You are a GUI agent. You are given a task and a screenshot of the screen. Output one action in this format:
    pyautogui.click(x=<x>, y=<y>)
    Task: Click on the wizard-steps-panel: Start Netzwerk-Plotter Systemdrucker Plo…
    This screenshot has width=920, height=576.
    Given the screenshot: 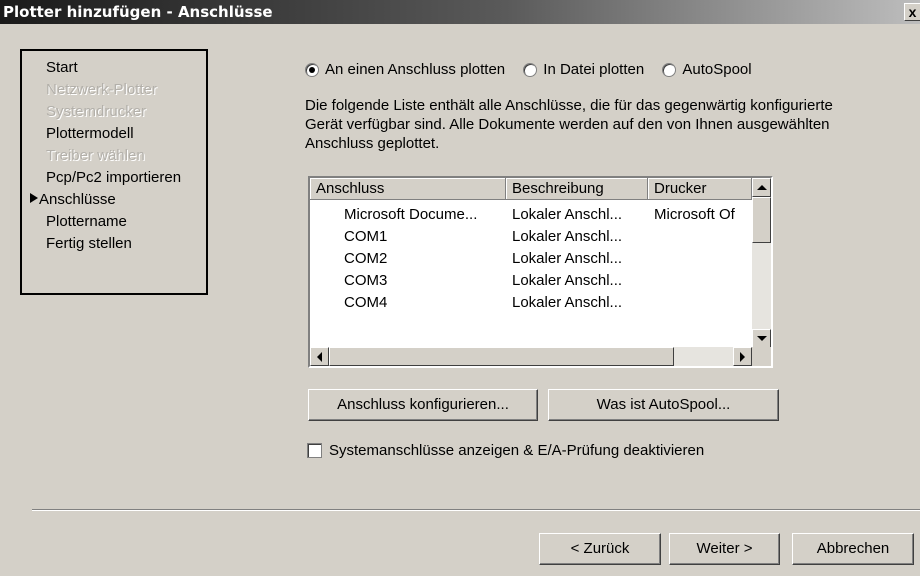 What is the action you would take?
    pyautogui.click(x=114, y=172)
    